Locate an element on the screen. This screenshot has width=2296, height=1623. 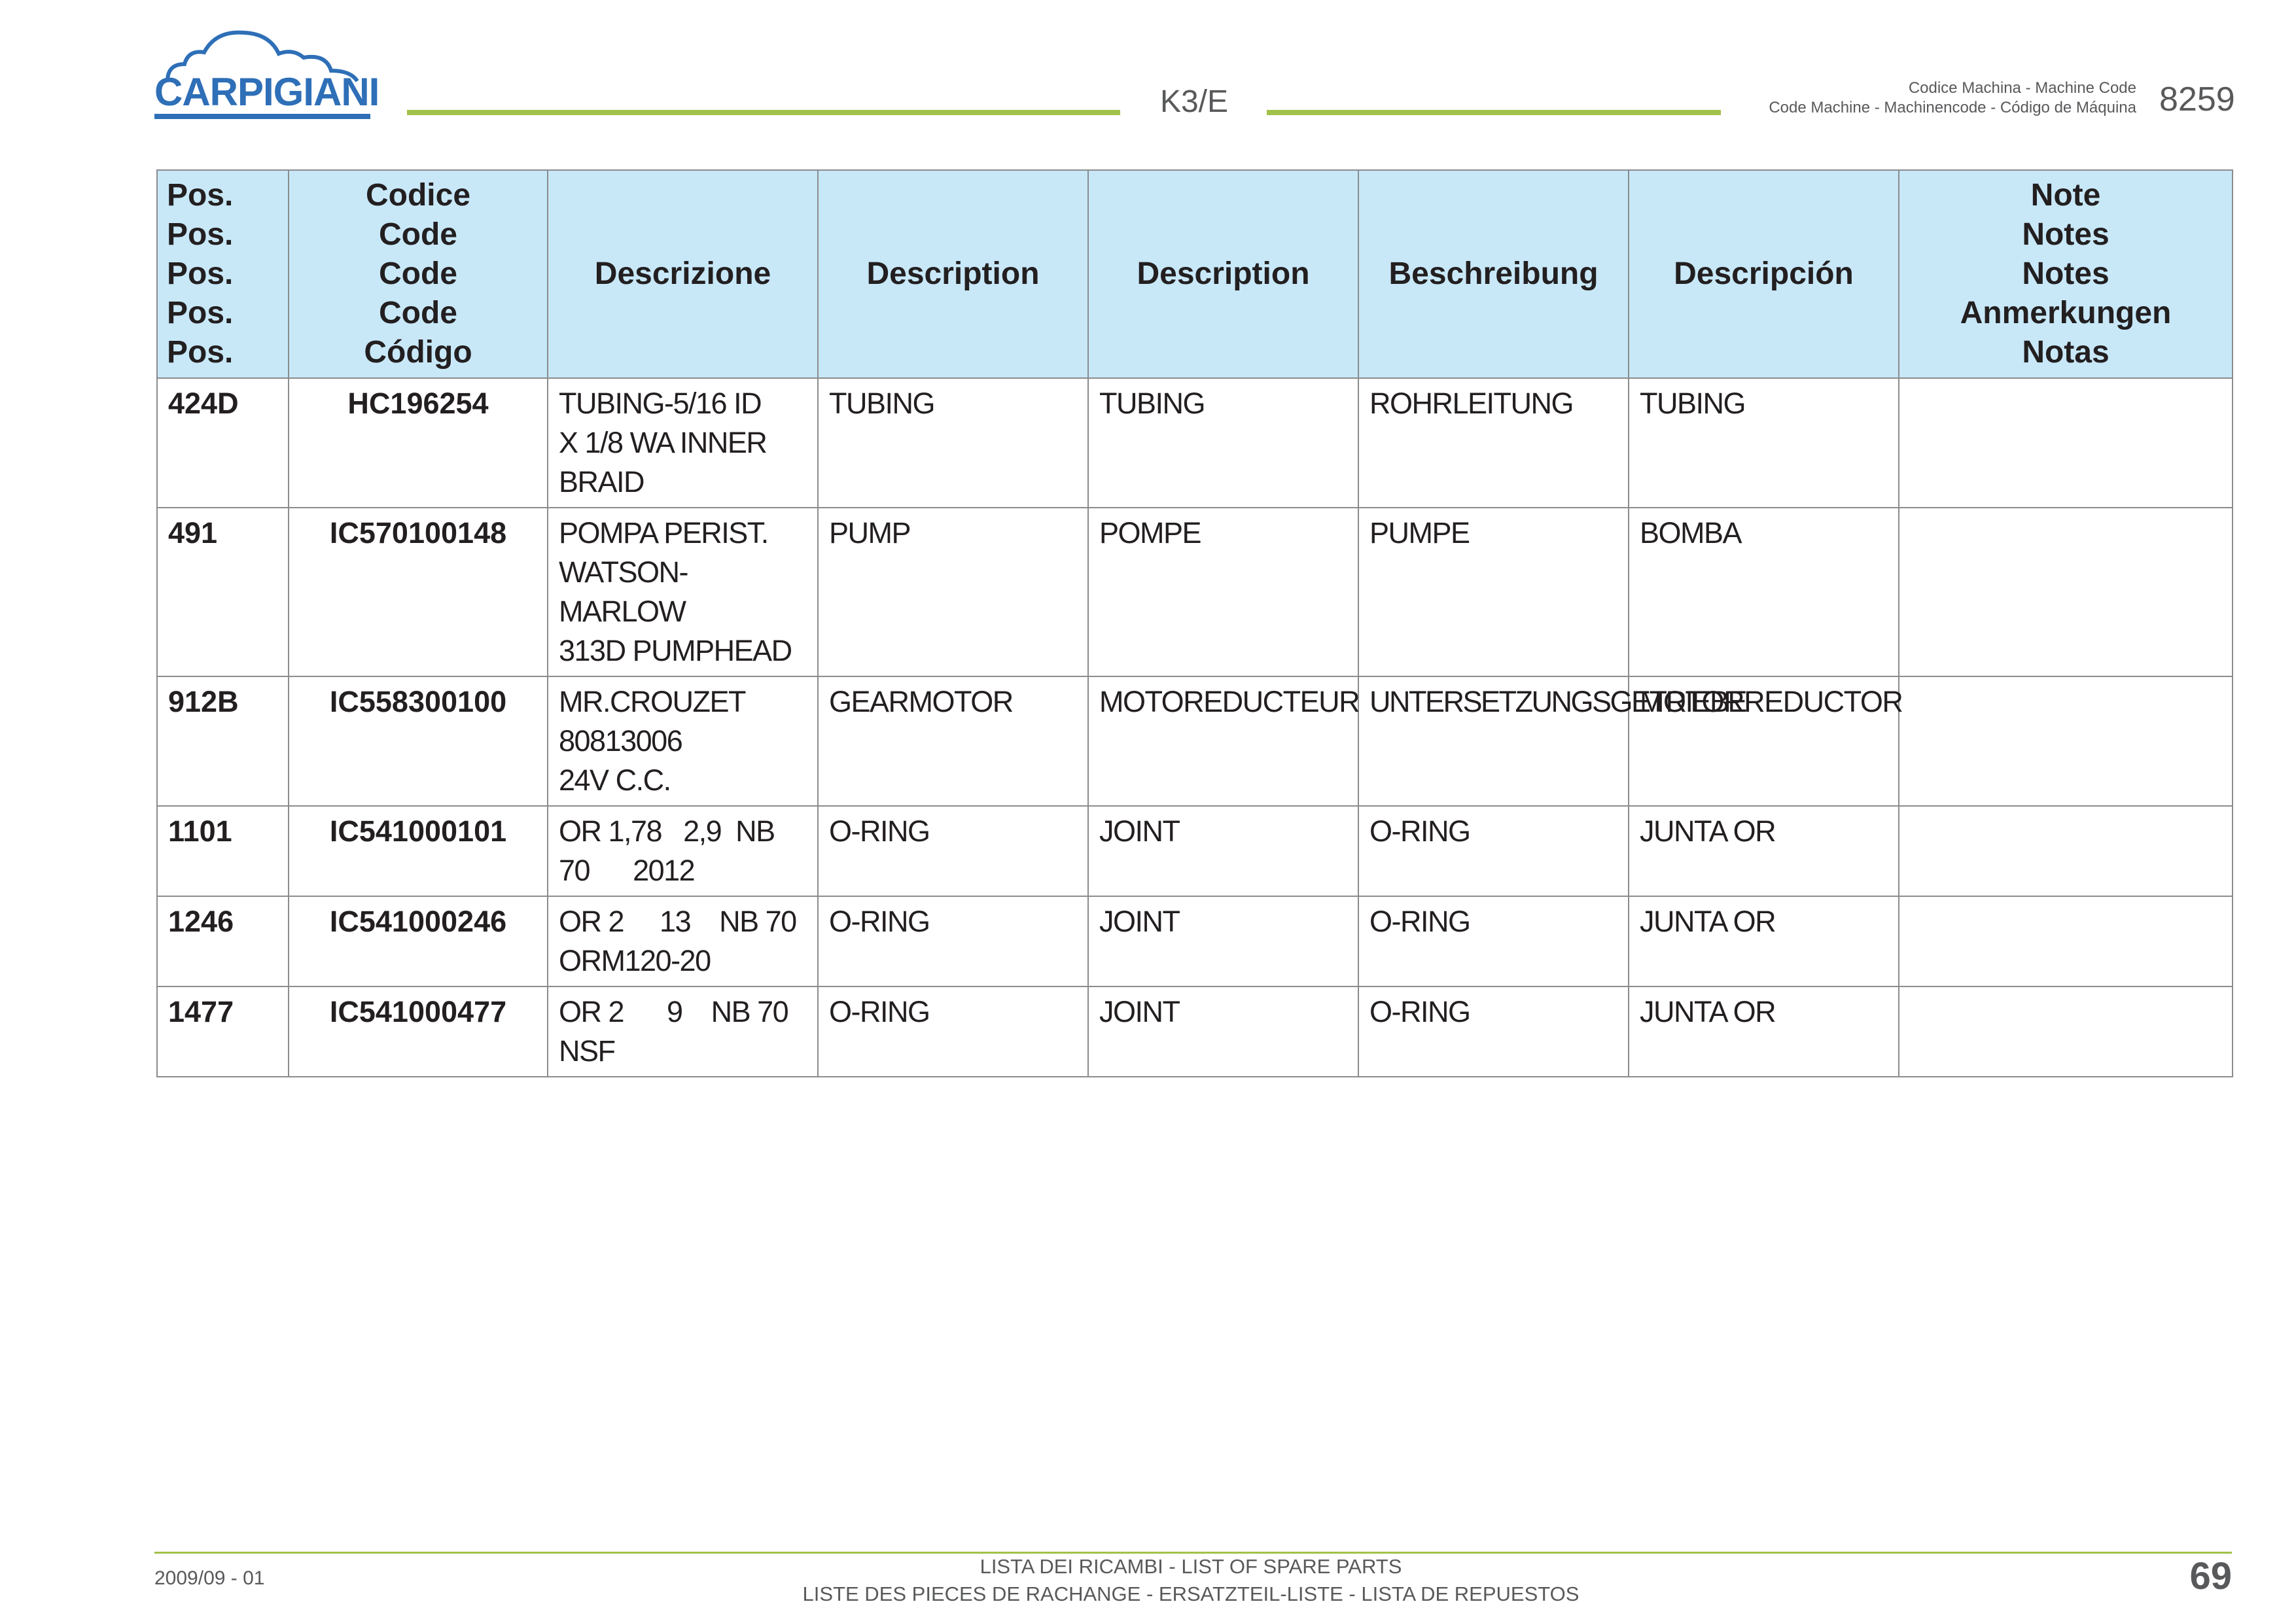
row-desc-de: ROHRLEITUNG is located at coordinates (1494, 443).